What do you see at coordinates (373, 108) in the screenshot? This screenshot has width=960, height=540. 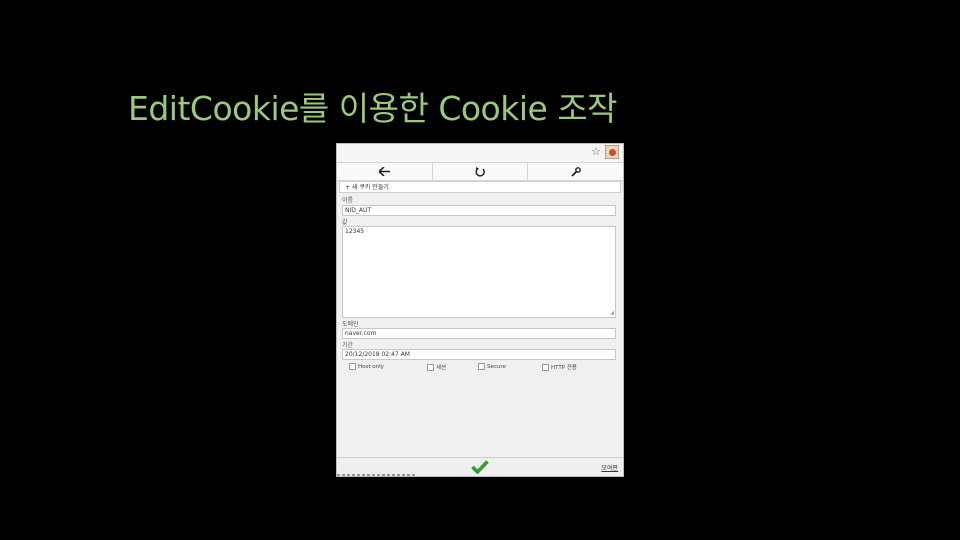 I see `slide-title: EditCookie를 이용한 Cookie 조작` at bounding box center [373, 108].